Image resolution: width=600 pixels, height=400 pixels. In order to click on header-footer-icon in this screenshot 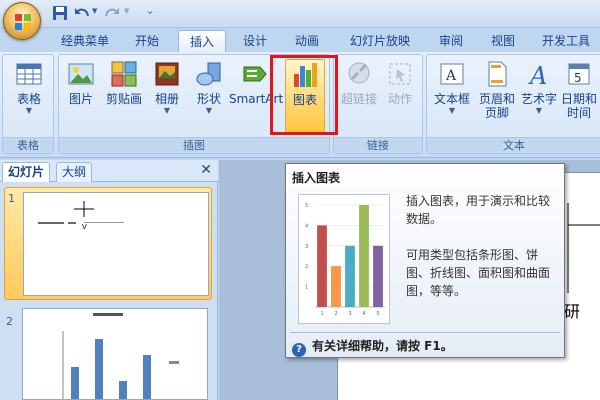, I will do `click(497, 74)`.